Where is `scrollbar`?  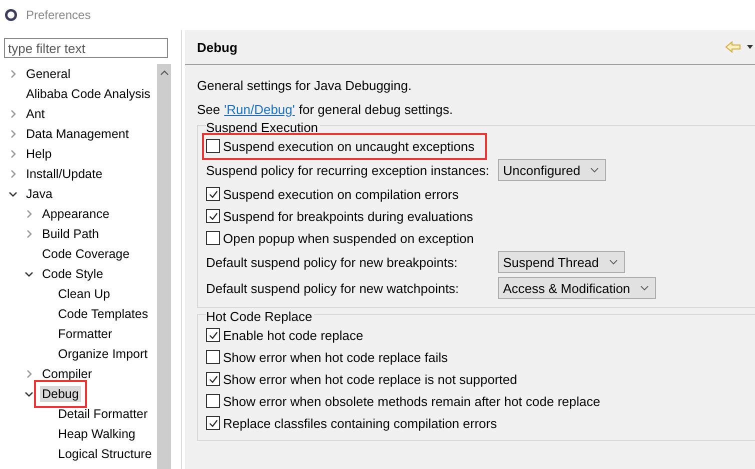
scrollbar is located at coordinates (164, 266).